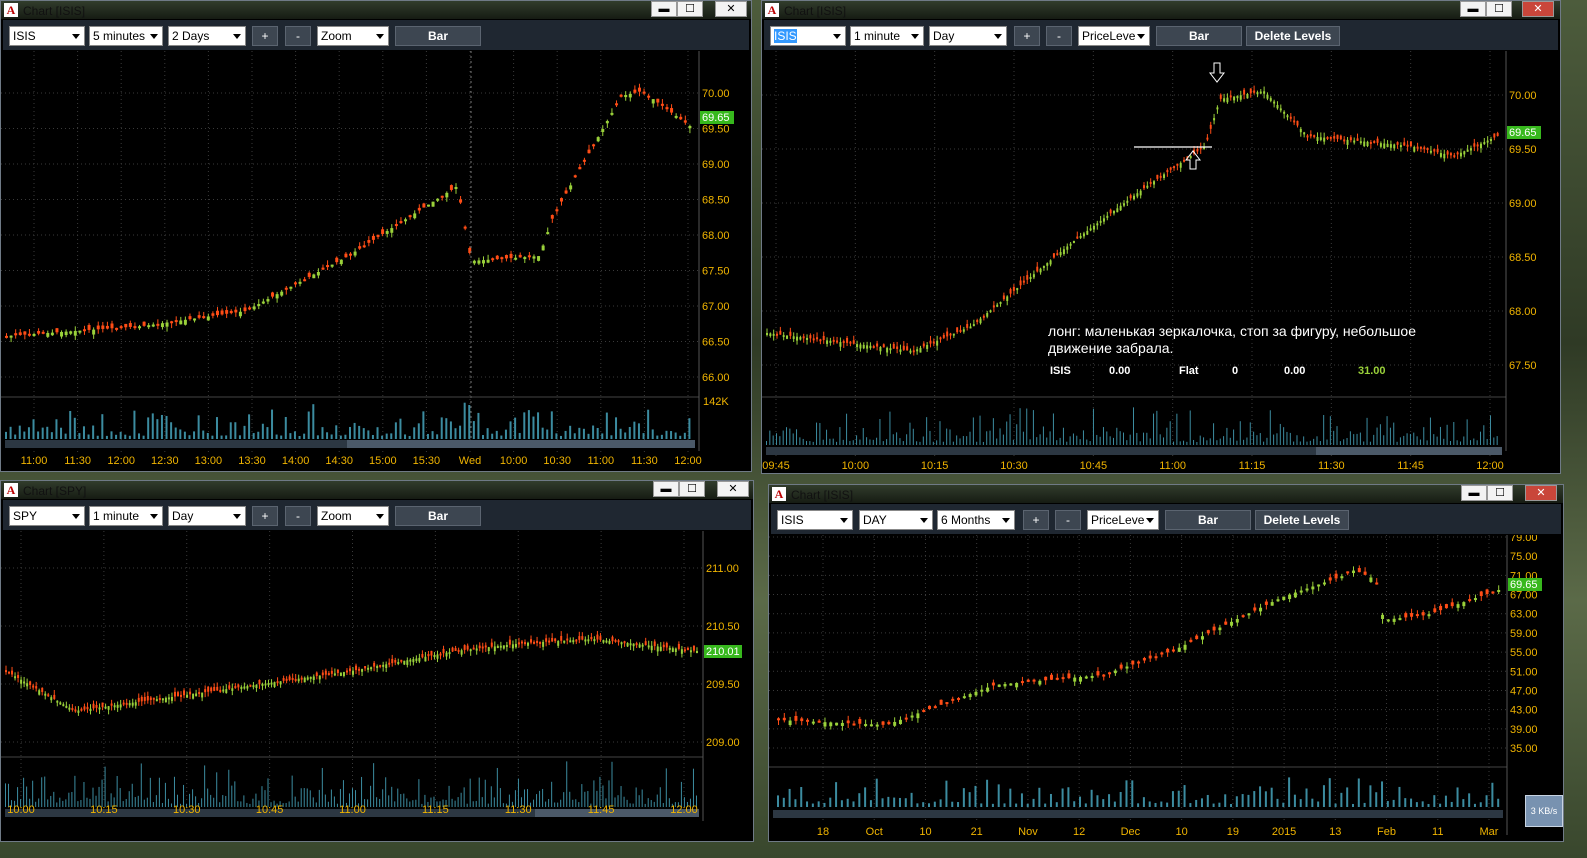 This screenshot has width=1587, height=858. I want to click on current-price-label: 210.01, so click(723, 652).